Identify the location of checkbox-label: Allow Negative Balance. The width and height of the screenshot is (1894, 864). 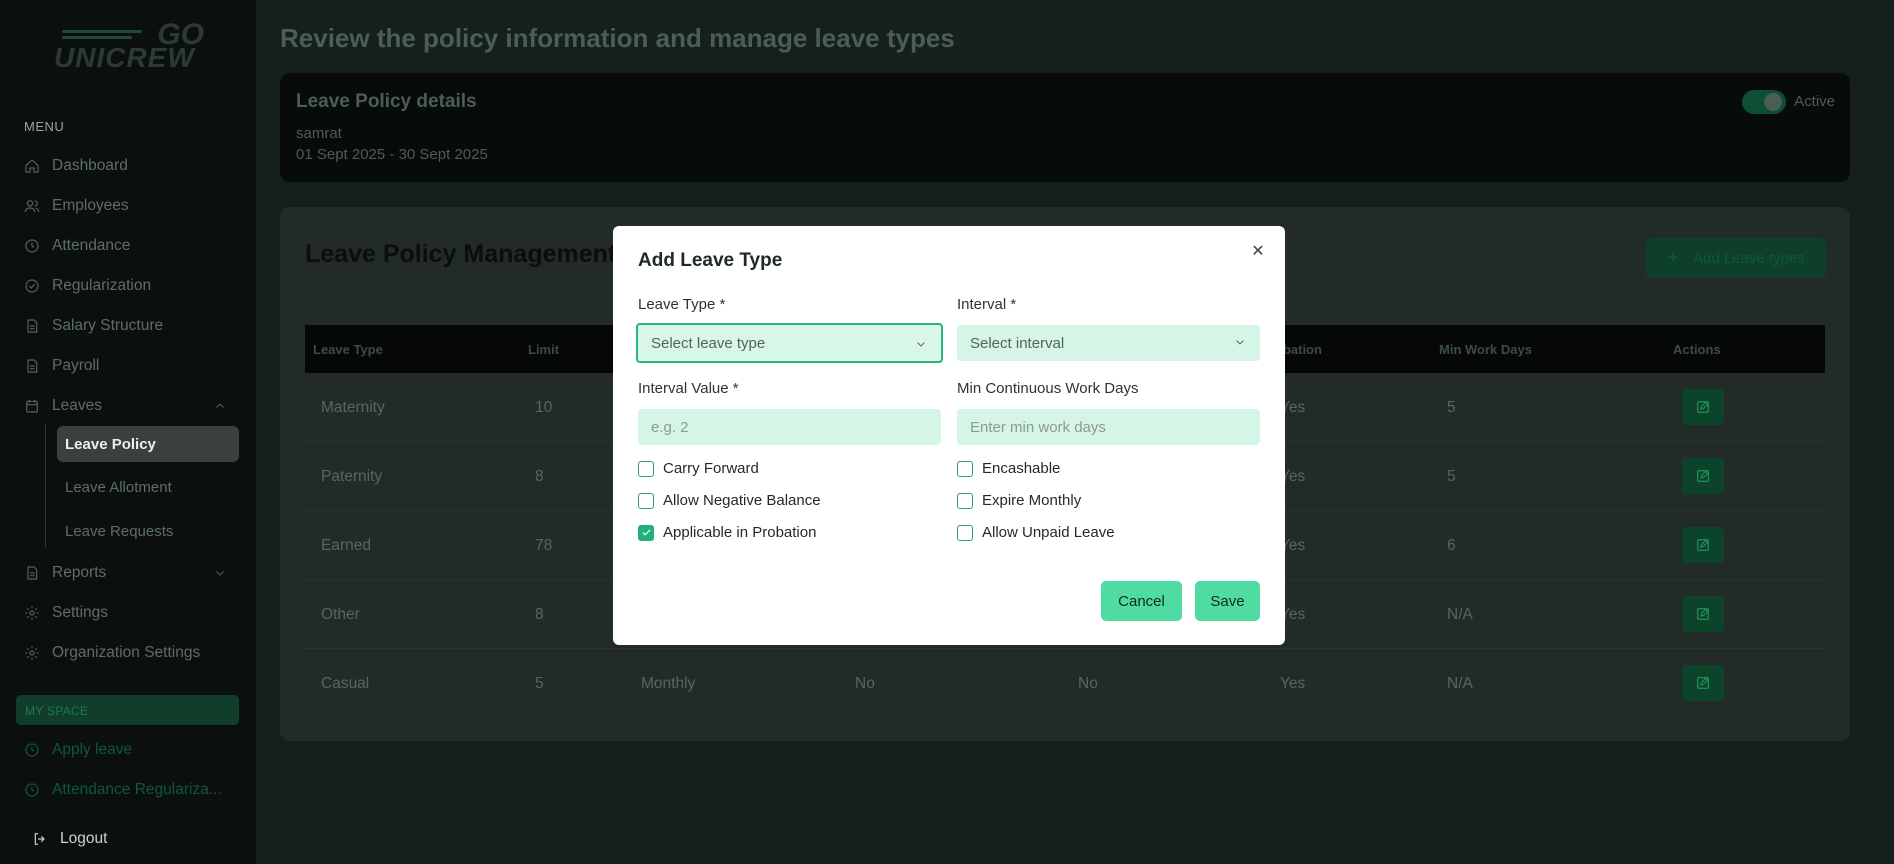
(742, 500).